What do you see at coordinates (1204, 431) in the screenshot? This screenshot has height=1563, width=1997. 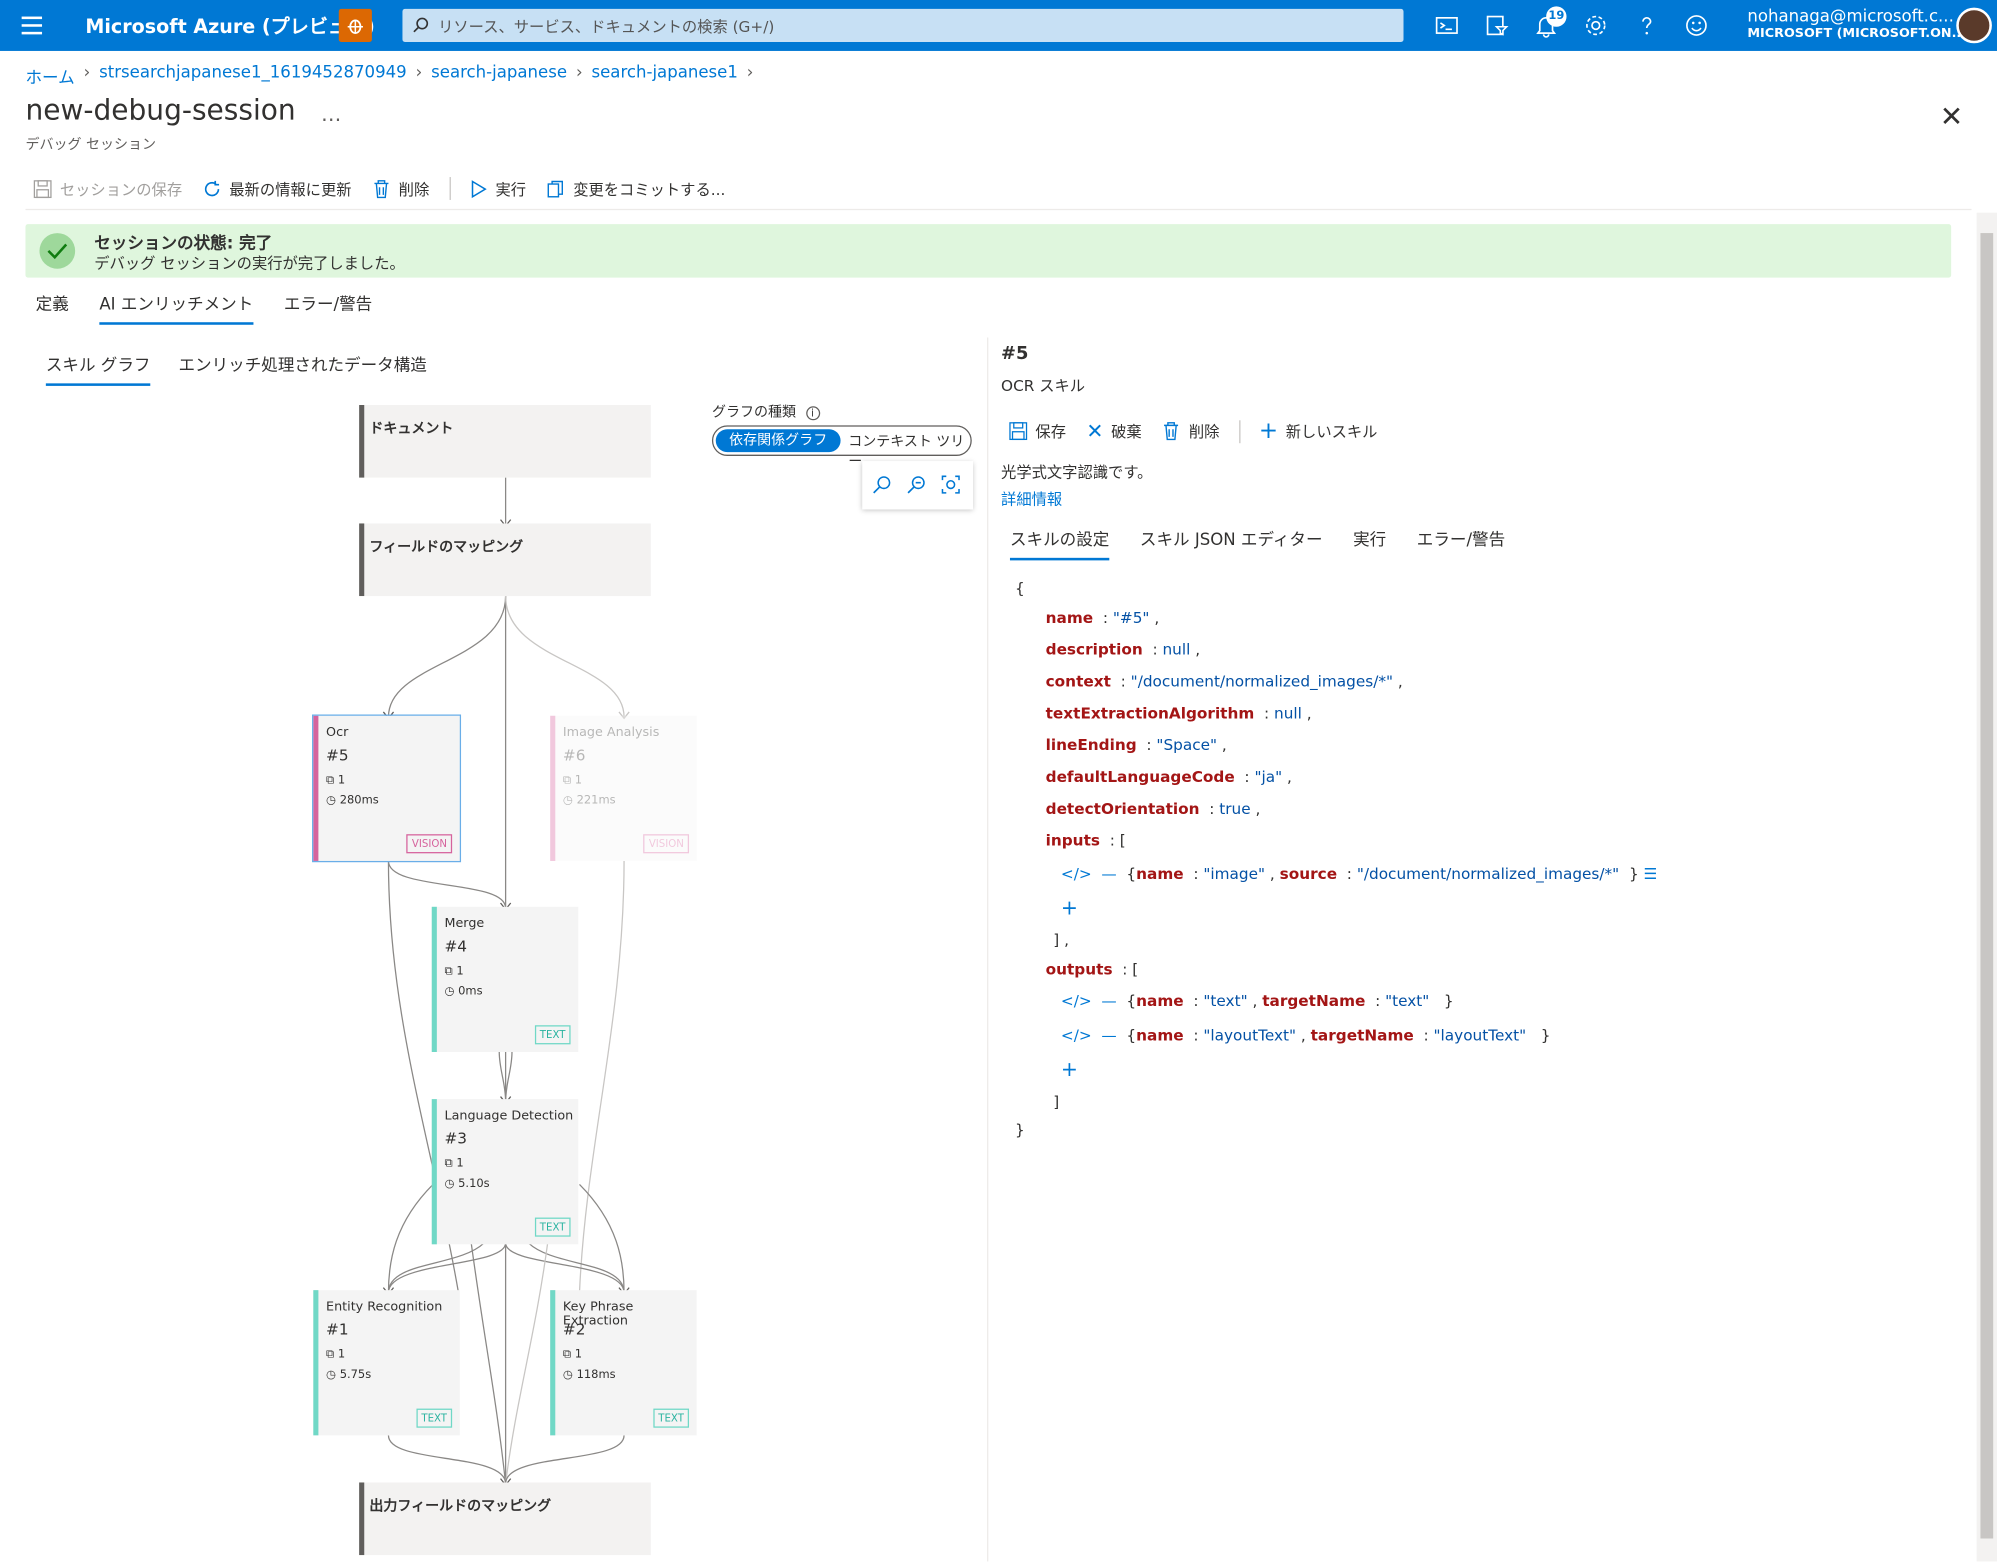 I see `skill-delete-label: 削除` at bounding box center [1204, 431].